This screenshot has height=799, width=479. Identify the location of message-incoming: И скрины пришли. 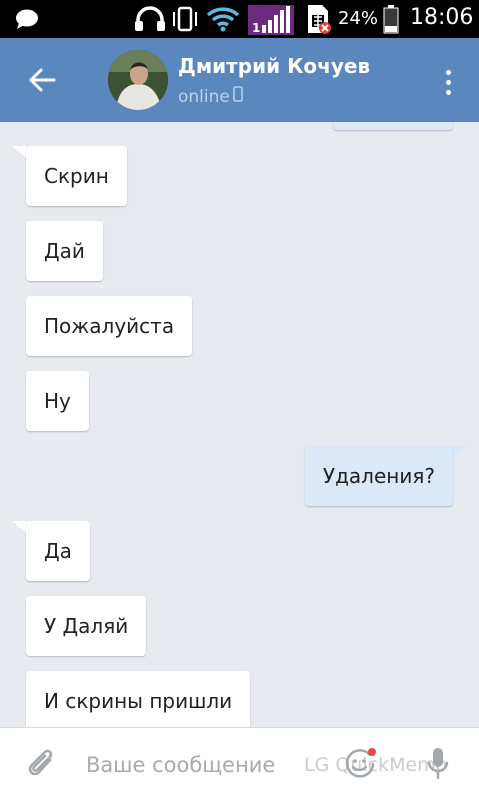
(138, 699).